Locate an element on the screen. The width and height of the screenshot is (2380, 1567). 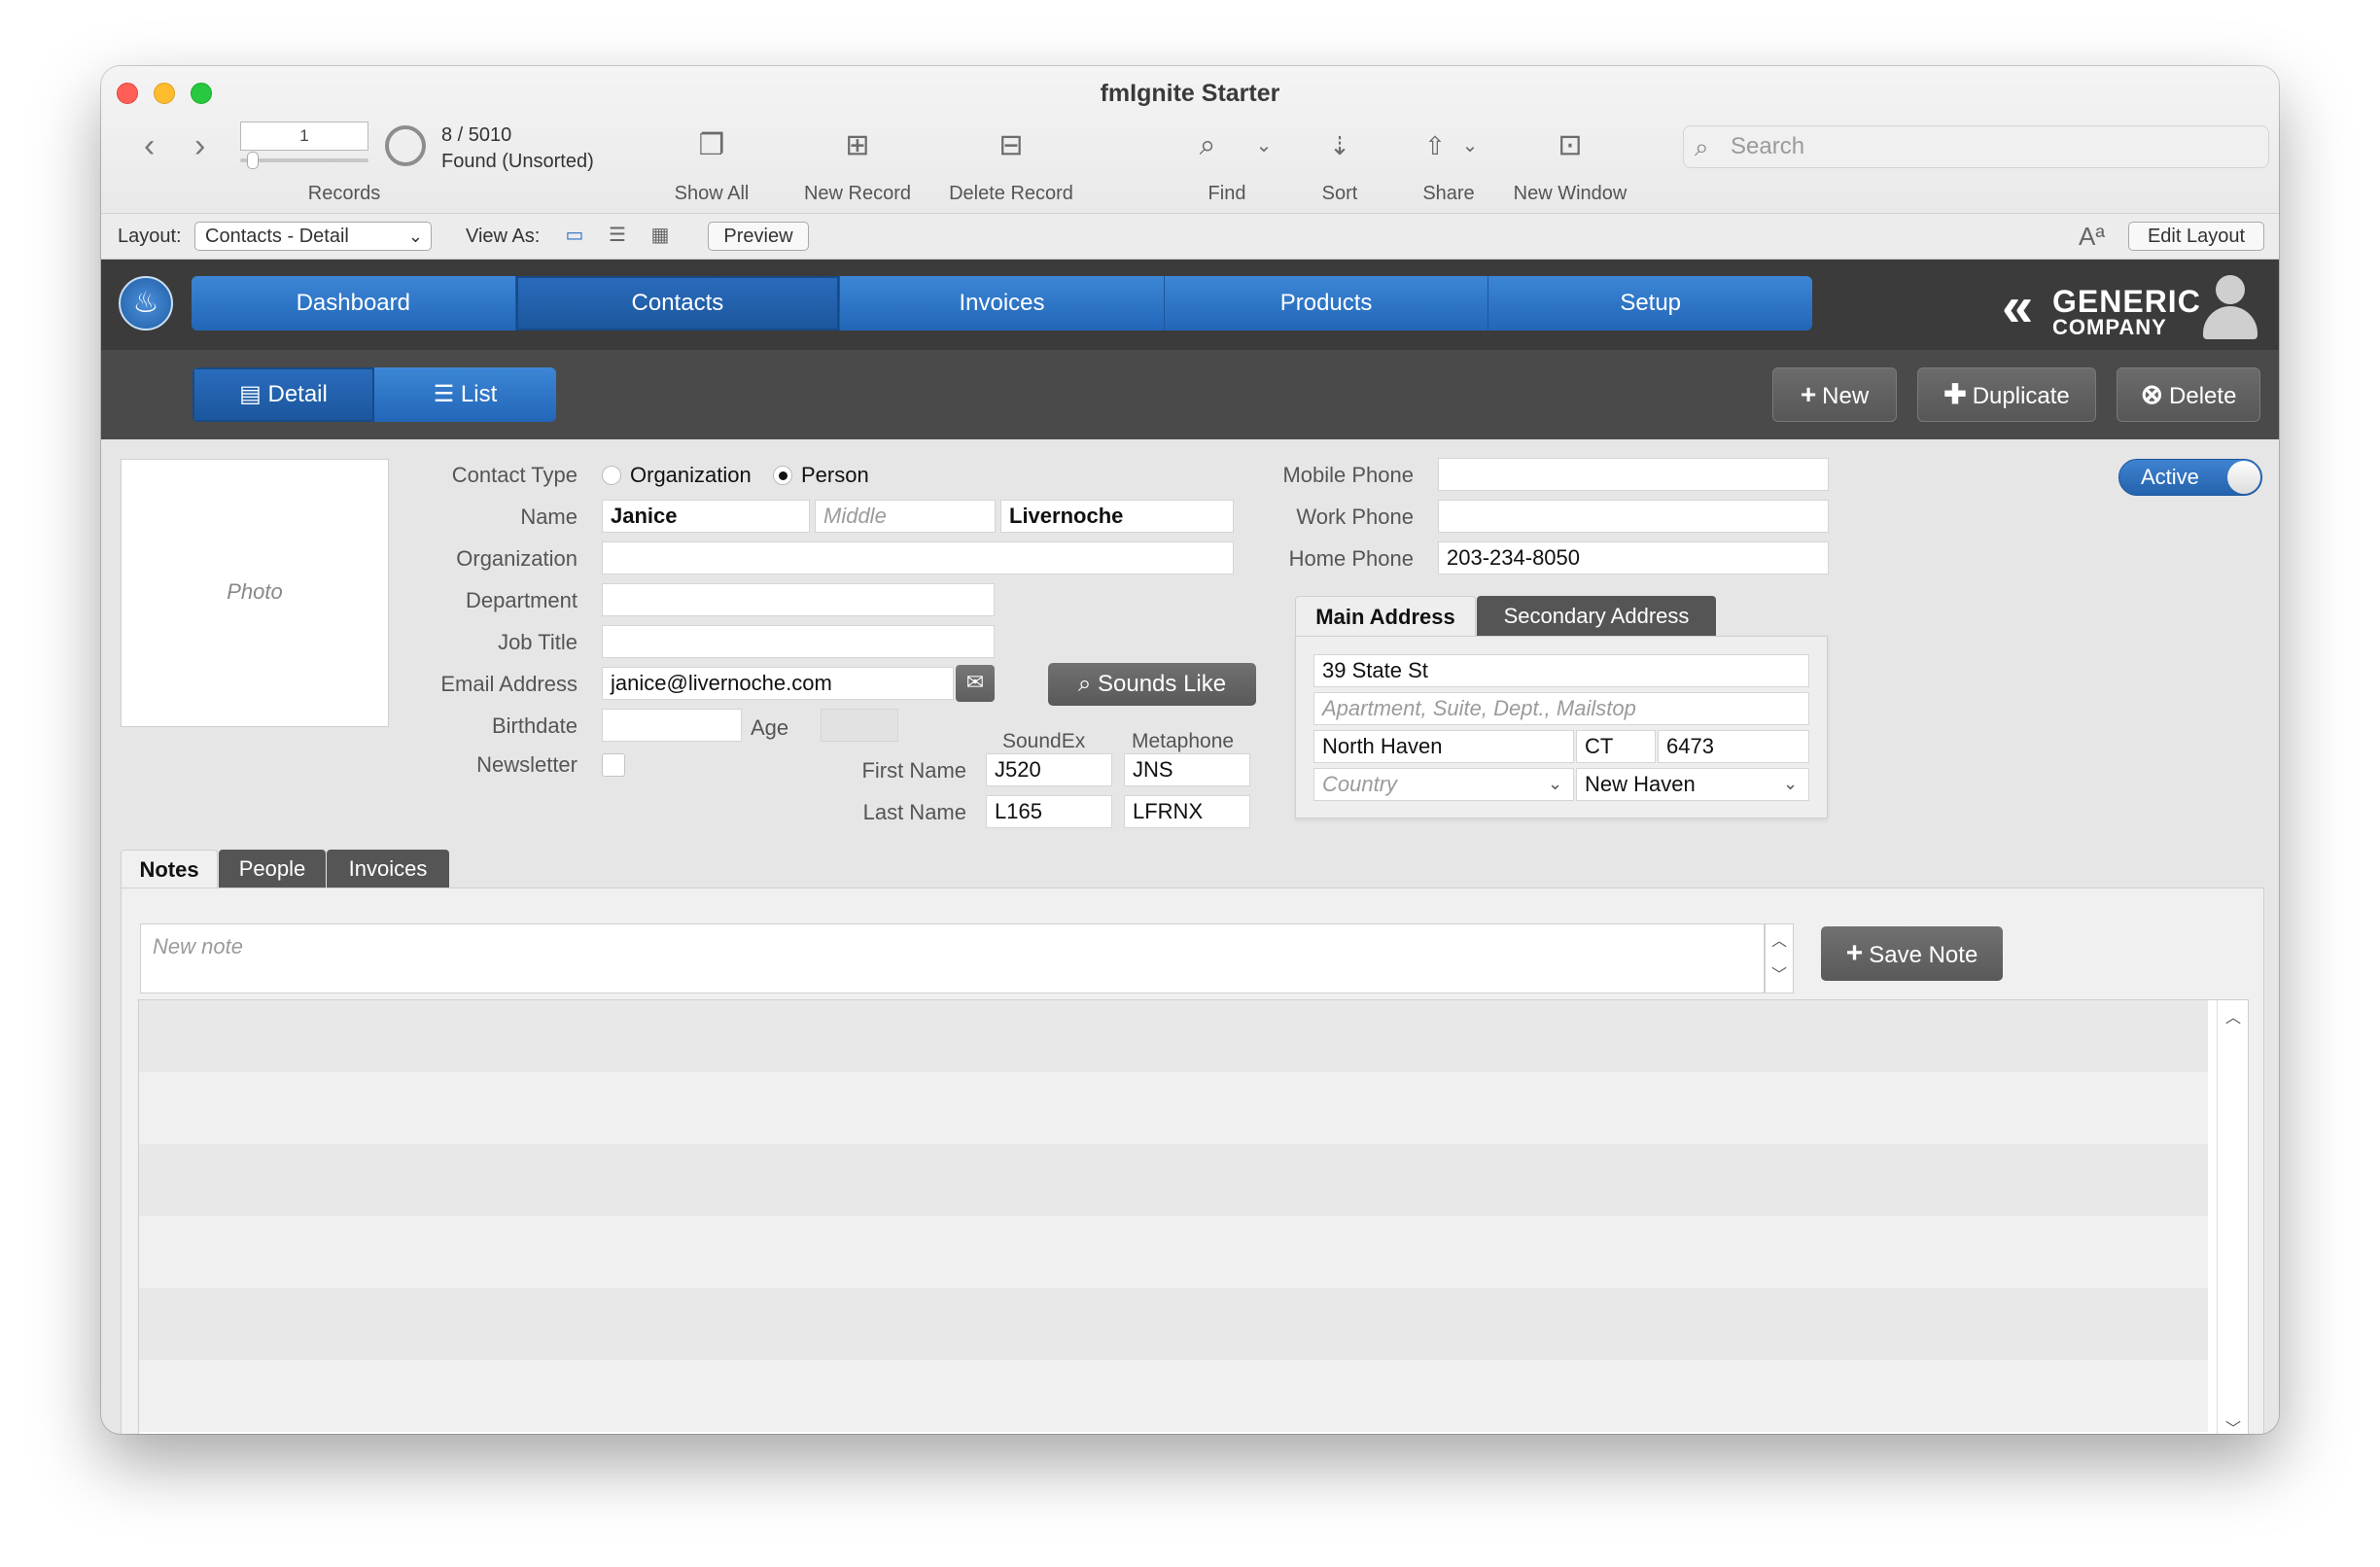
city-field: North Haven is located at coordinates (1443, 746).